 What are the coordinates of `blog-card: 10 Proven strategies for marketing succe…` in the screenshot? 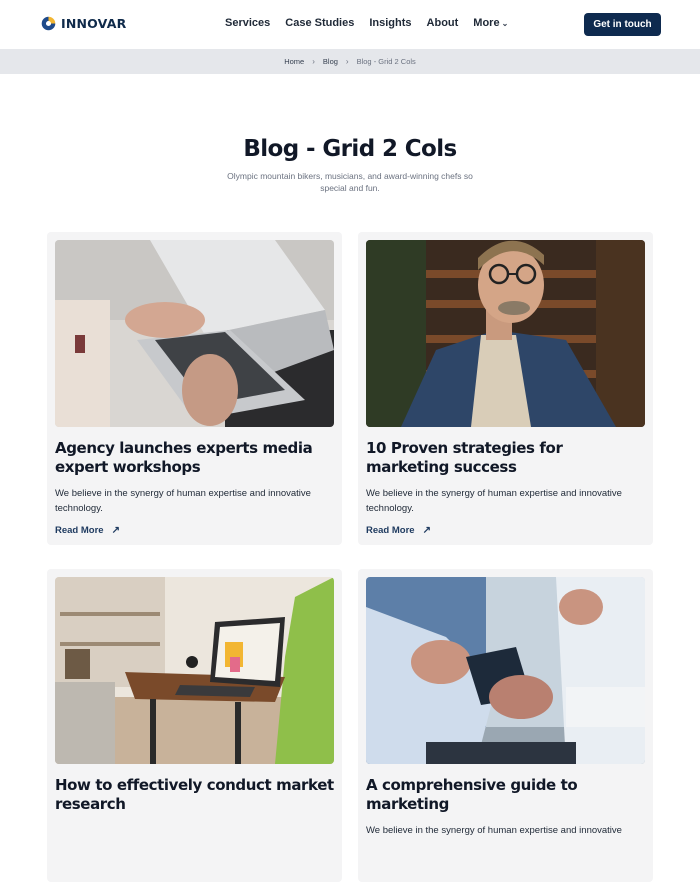 It's located at (505, 388).